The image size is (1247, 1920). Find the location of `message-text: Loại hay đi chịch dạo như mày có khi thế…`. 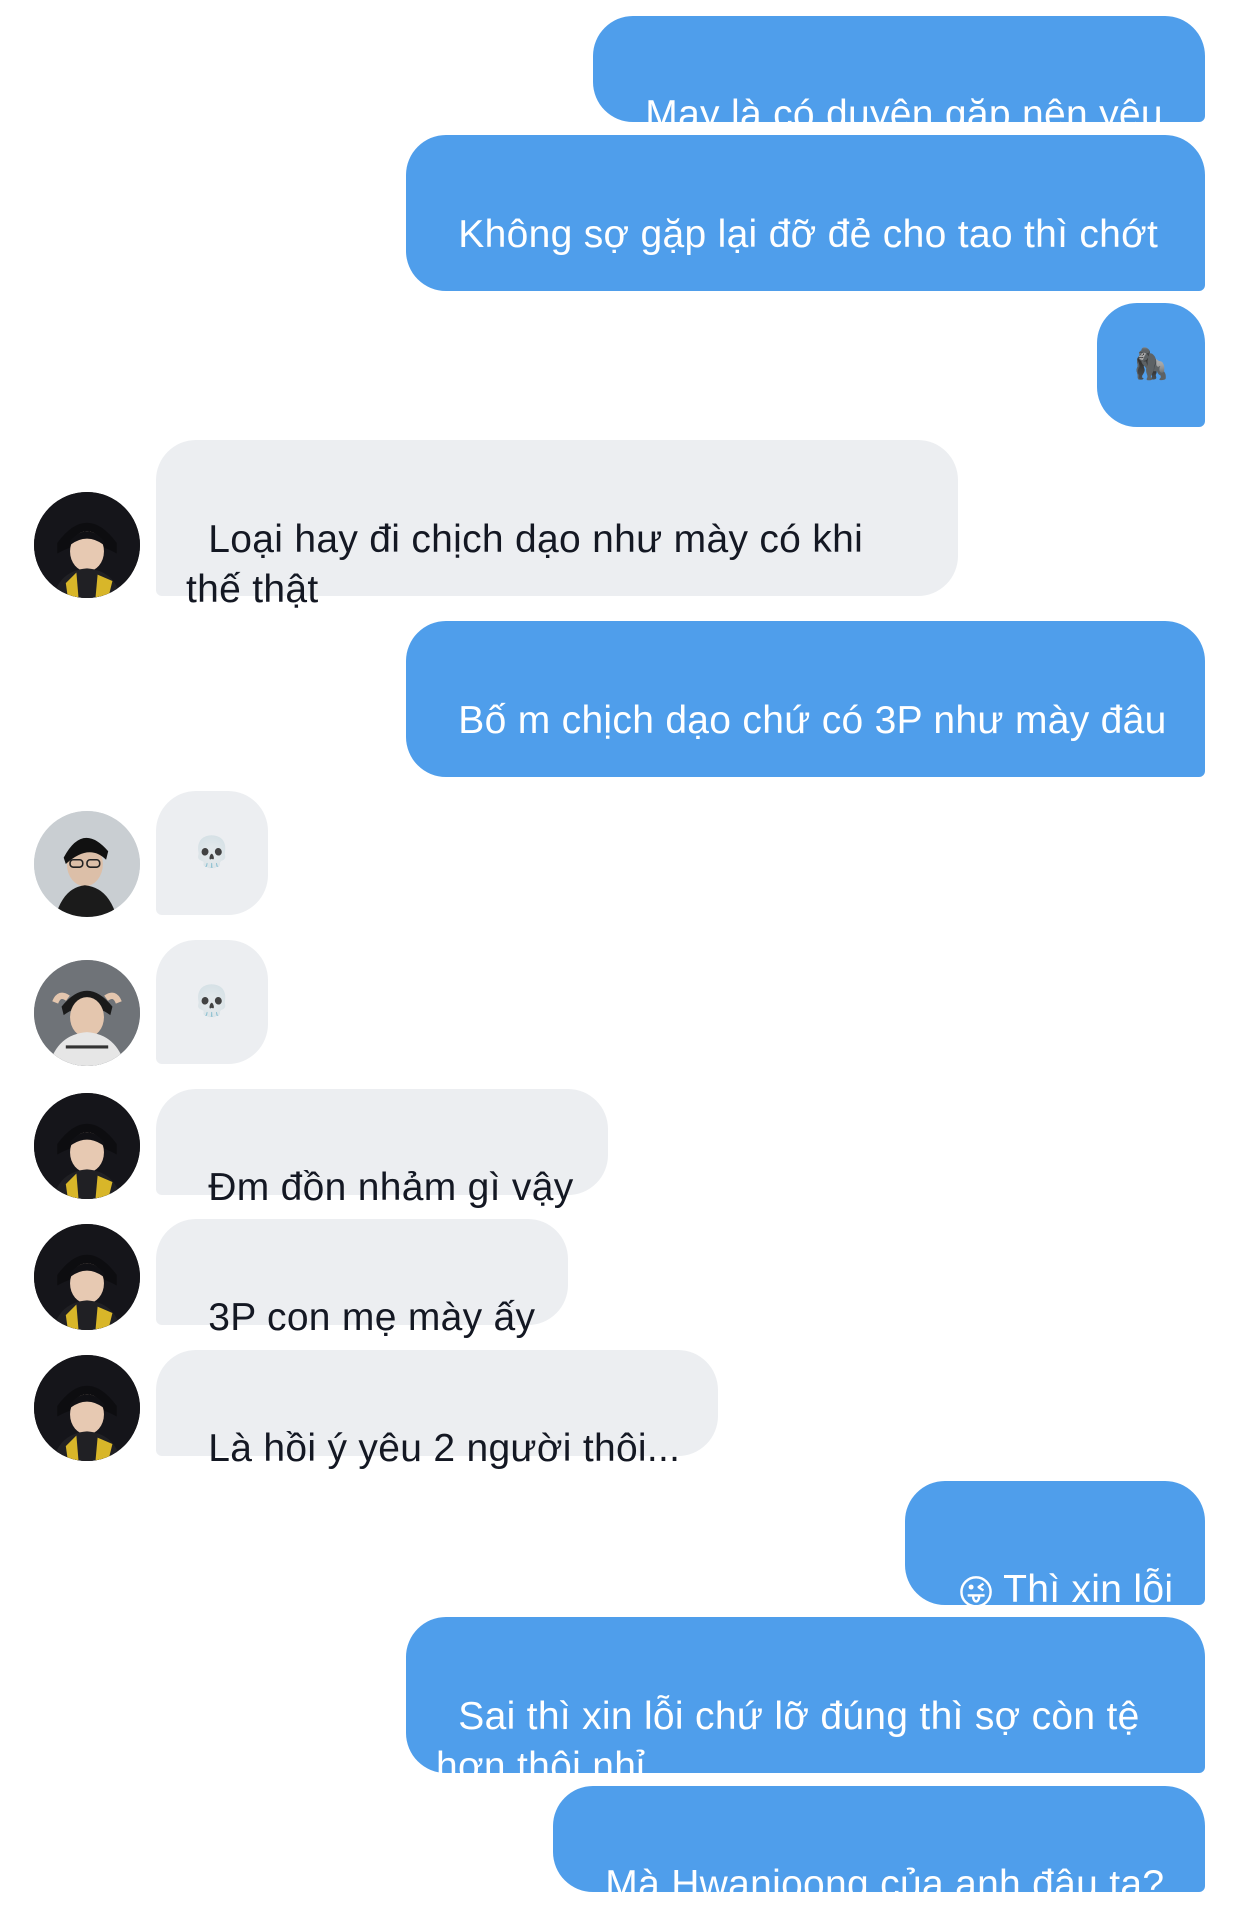

message-text: Loại hay đi chịch dạo như mày có khi thế… is located at coordinates (530, 564).